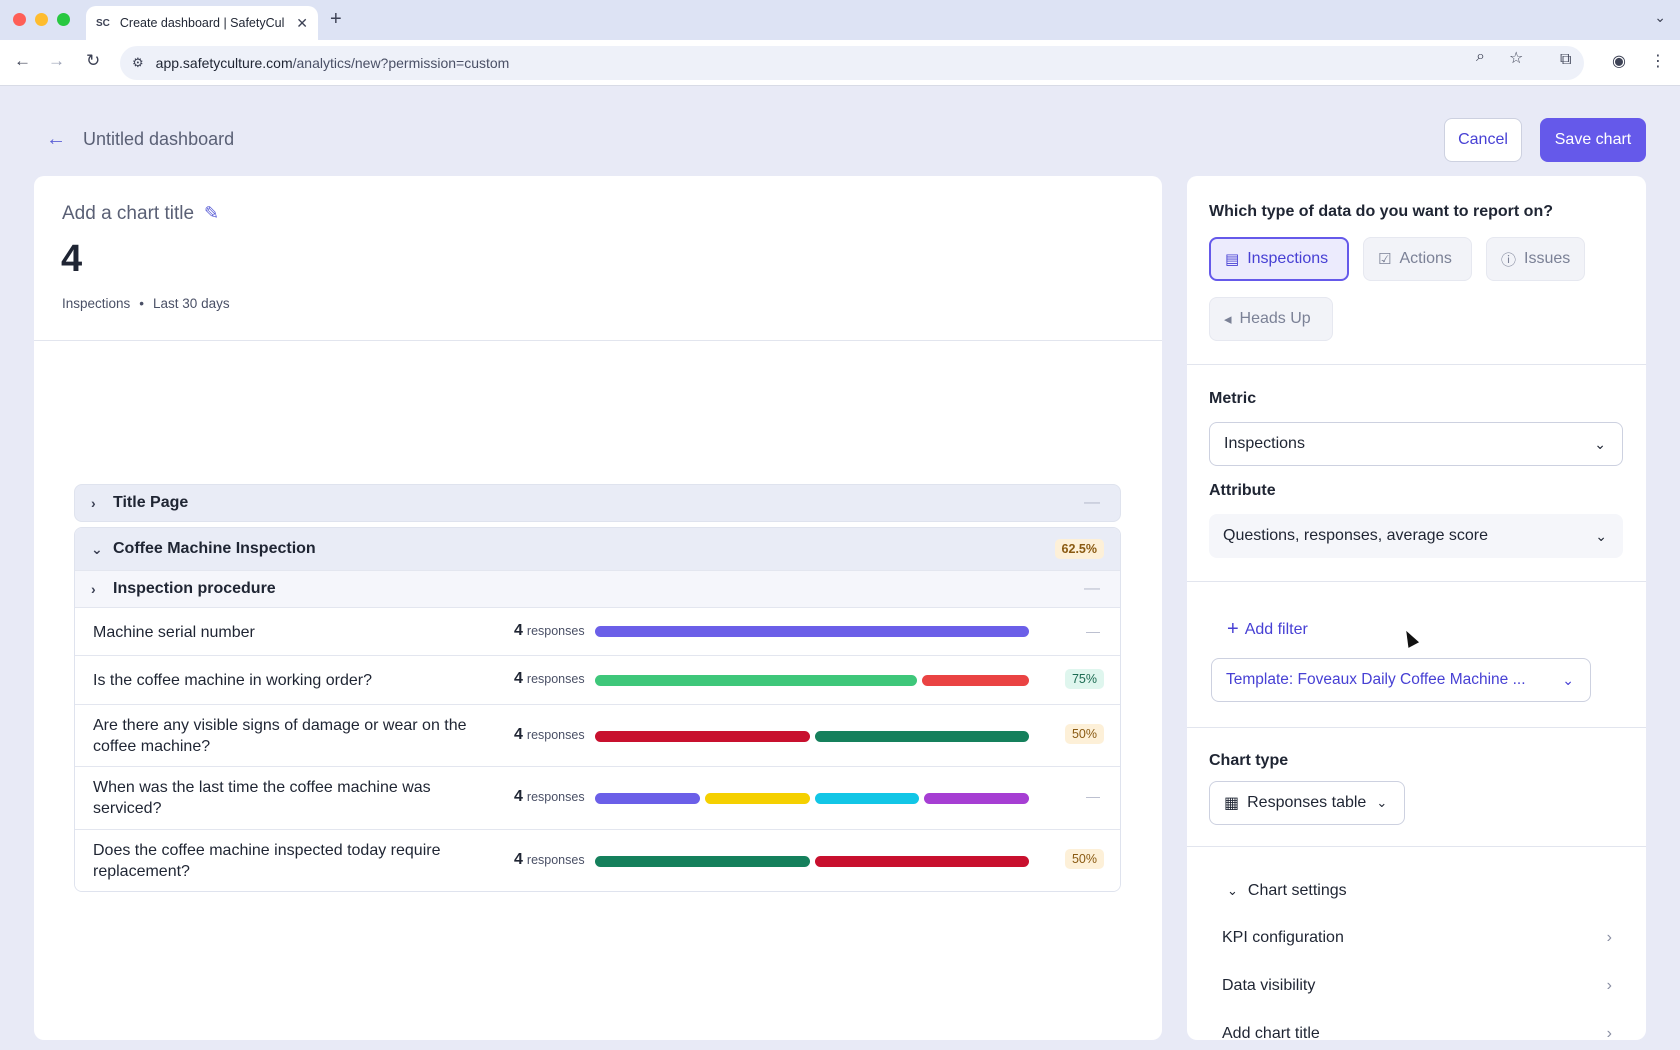 This screenshot has height=1050, width=1680. Describe the element at coordinates (1416, 444) in the screenshot. I see `metric-select: Inspections ⌄` at that location.